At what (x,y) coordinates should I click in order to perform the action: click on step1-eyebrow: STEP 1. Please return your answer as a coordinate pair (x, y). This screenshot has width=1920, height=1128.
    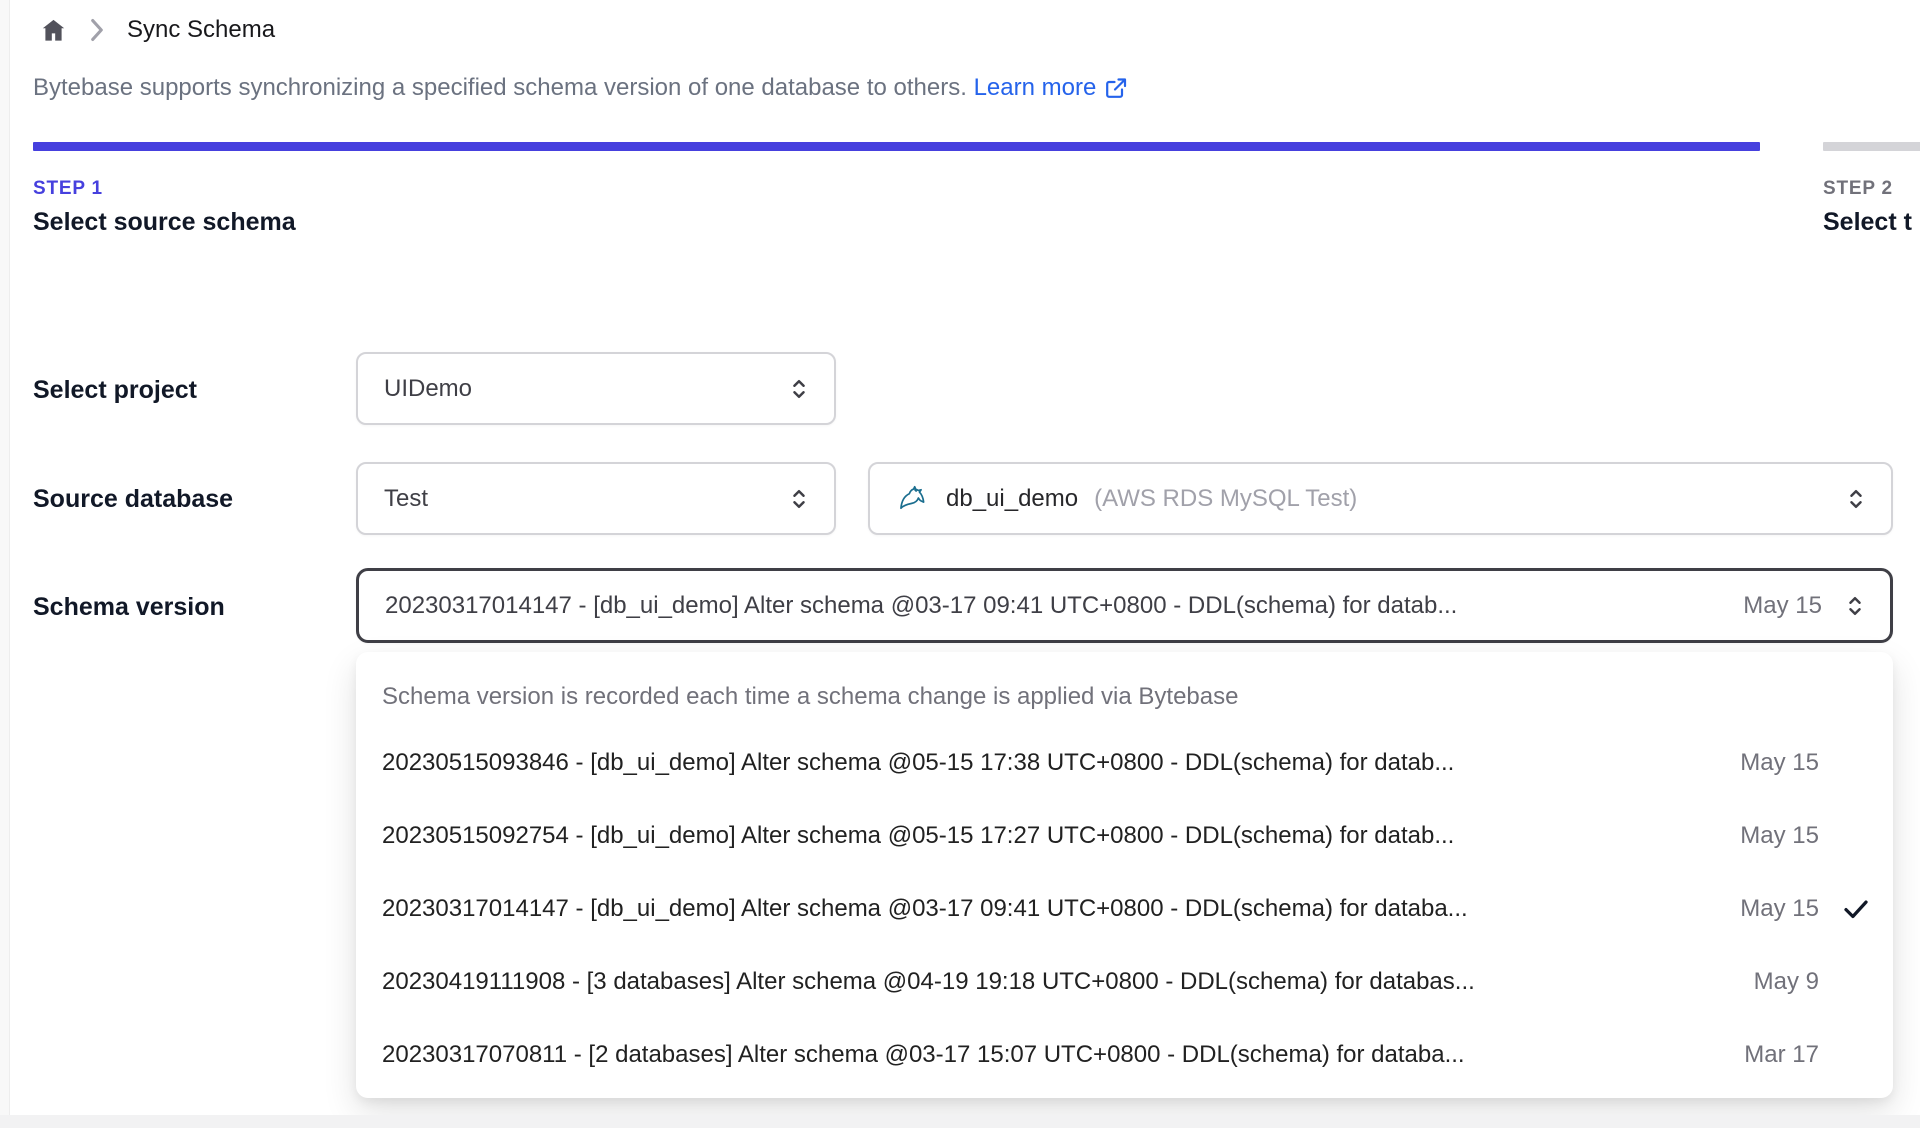
    Looking at the image, I should click on (68, 188).